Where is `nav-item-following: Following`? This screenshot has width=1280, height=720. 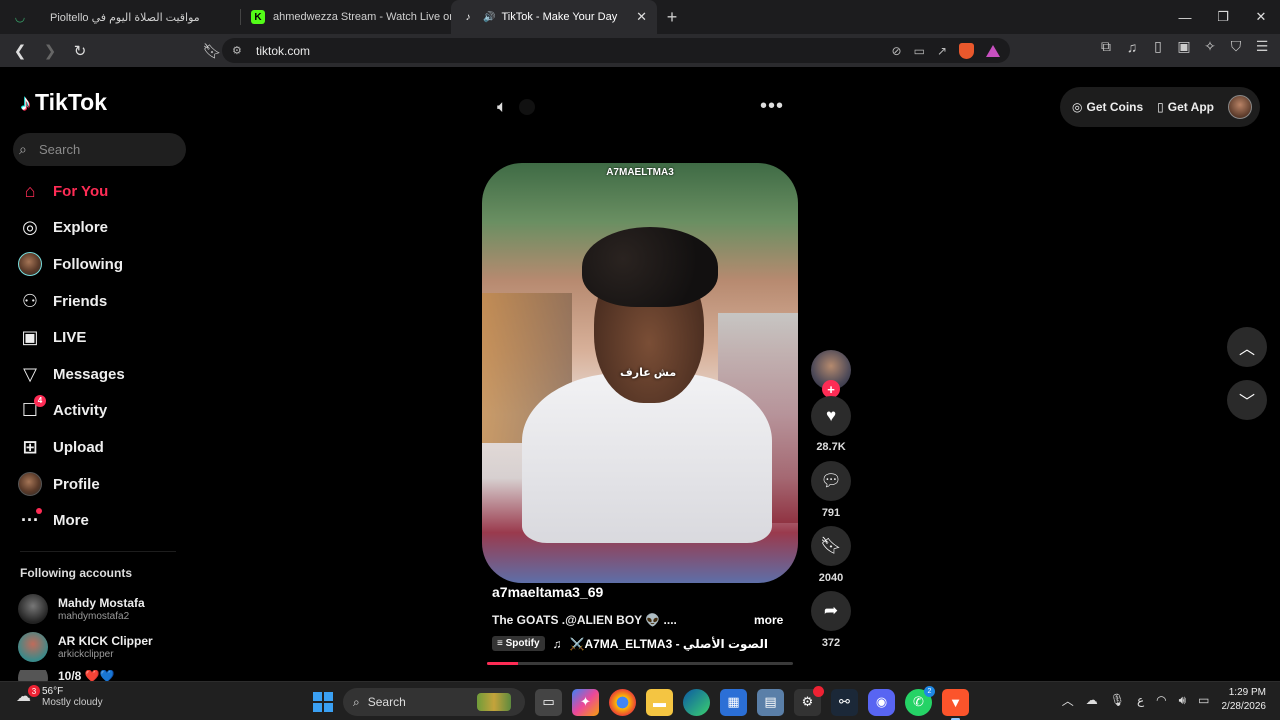
nav-item-following: Following is located at coordinates (71, 264).